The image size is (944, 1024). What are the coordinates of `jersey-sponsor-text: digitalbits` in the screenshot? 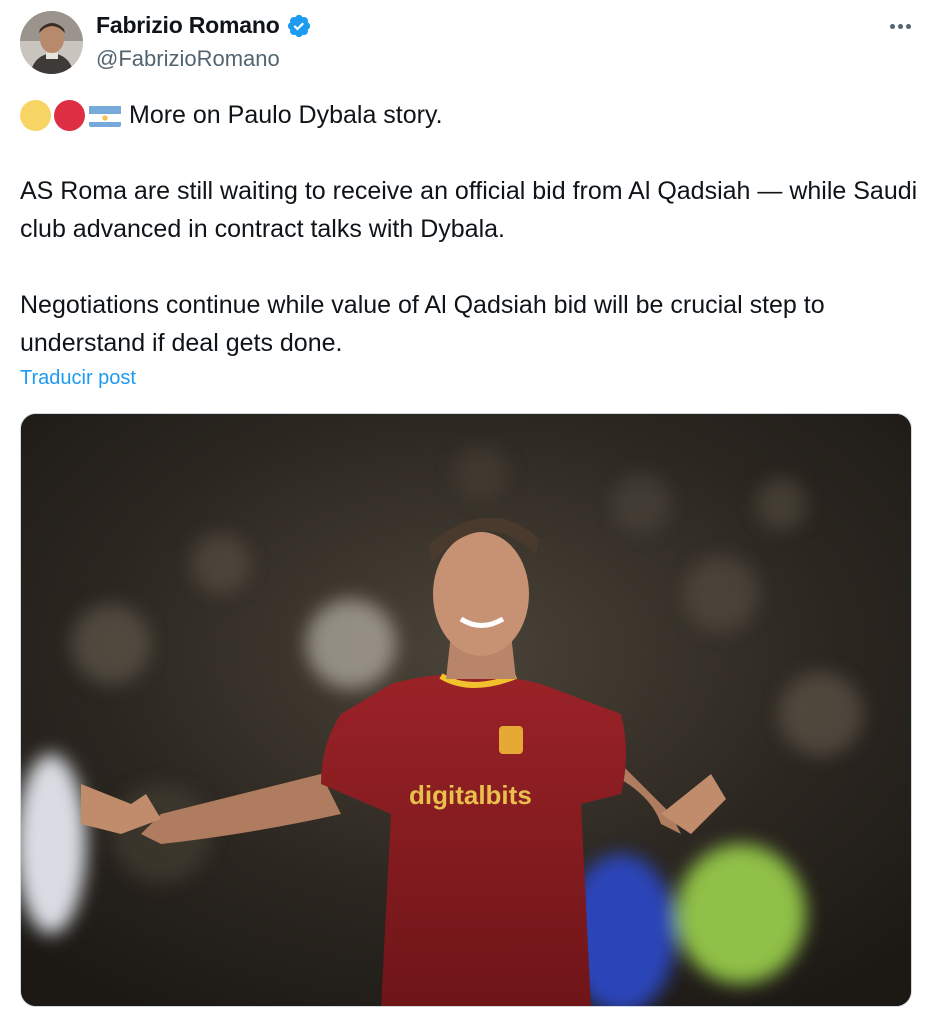 It's located at (470, 795).